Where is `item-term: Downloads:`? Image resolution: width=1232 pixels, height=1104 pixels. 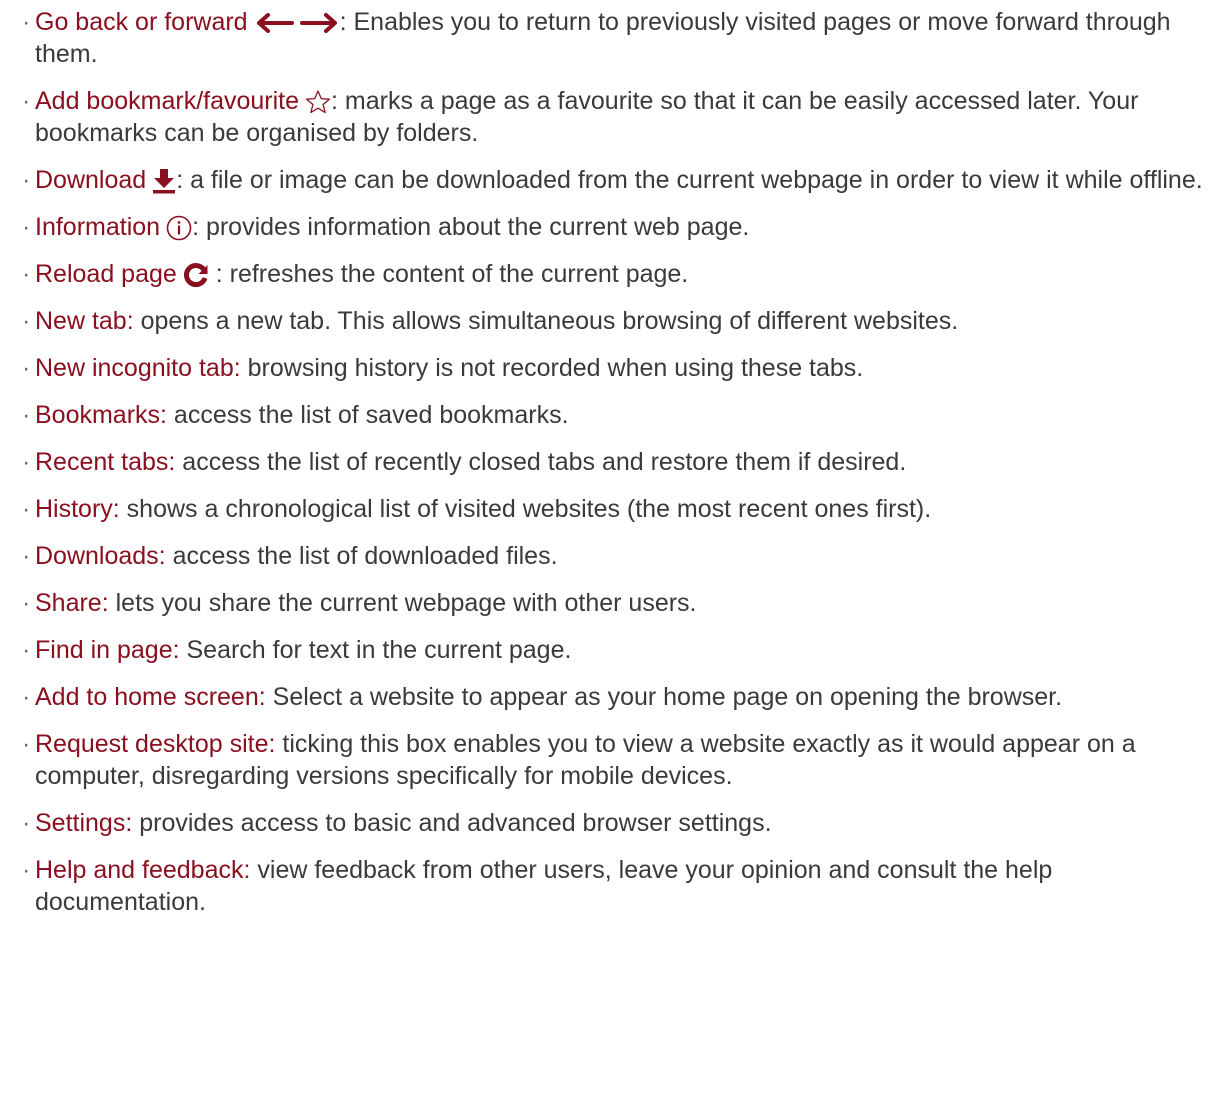 item-term: Downloads: is located at coordinates (100, 556).